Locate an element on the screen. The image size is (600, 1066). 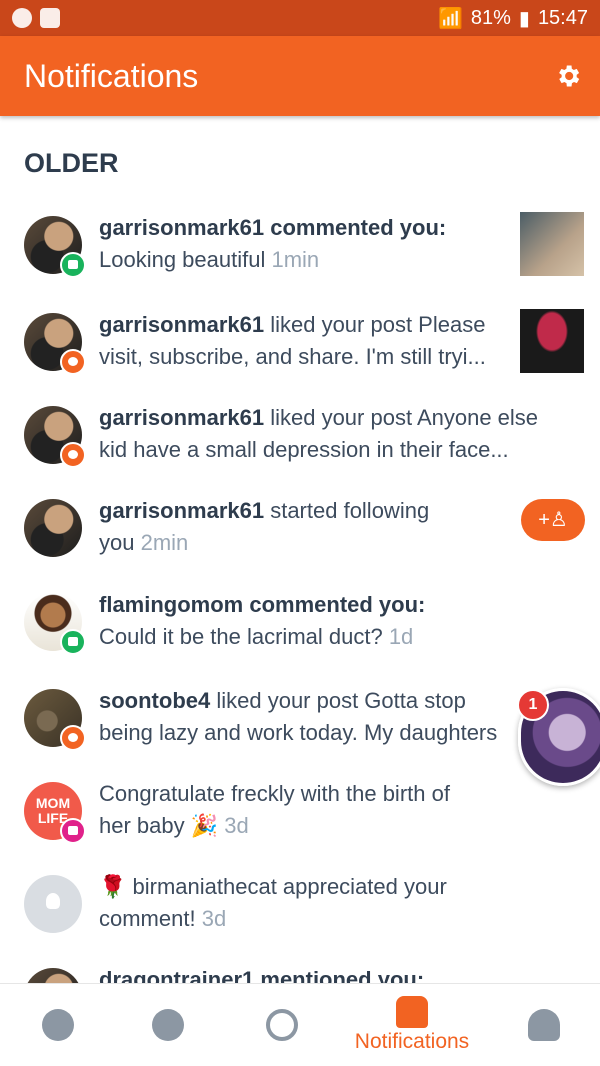
list-item: dragontrainer1 mentioned you: is located at coordinates (300, 973).